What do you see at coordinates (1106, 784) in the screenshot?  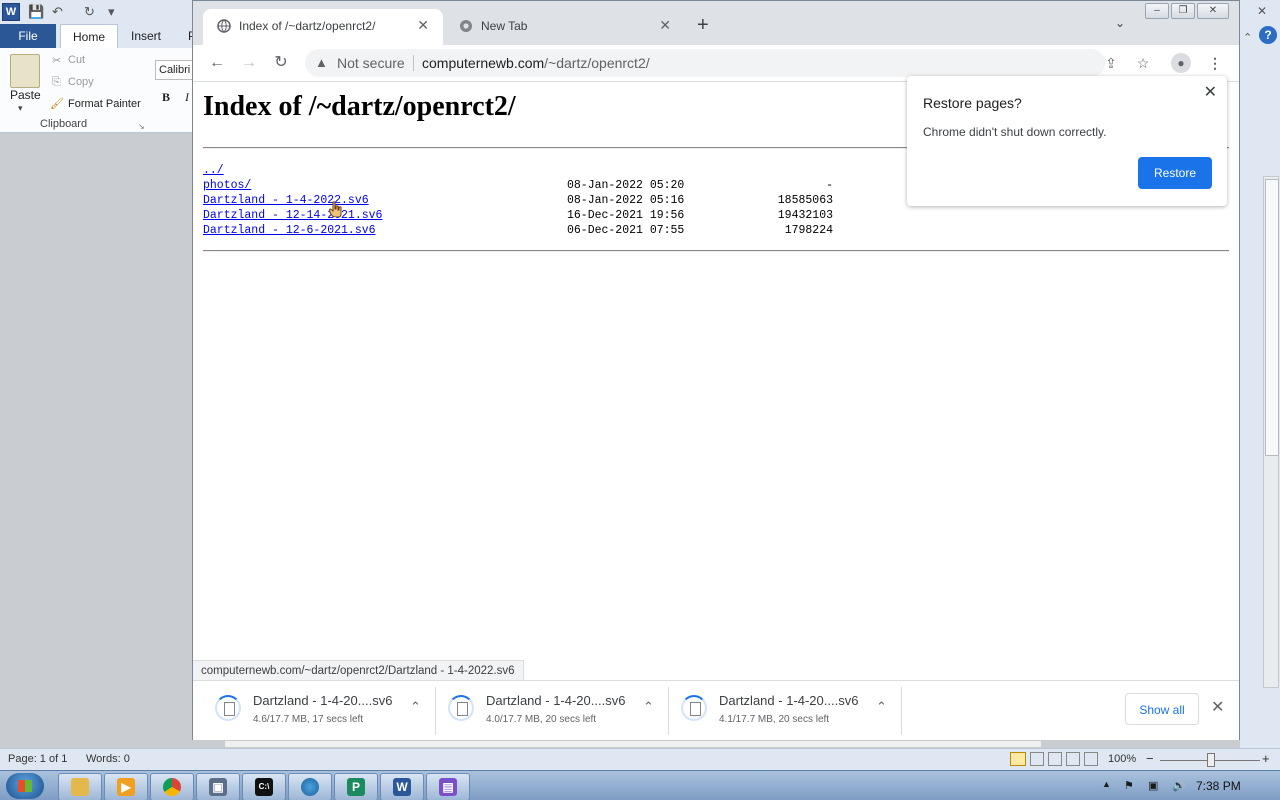 I see `show-hidden-icons: ▲` at bounding box center [1106, 784].